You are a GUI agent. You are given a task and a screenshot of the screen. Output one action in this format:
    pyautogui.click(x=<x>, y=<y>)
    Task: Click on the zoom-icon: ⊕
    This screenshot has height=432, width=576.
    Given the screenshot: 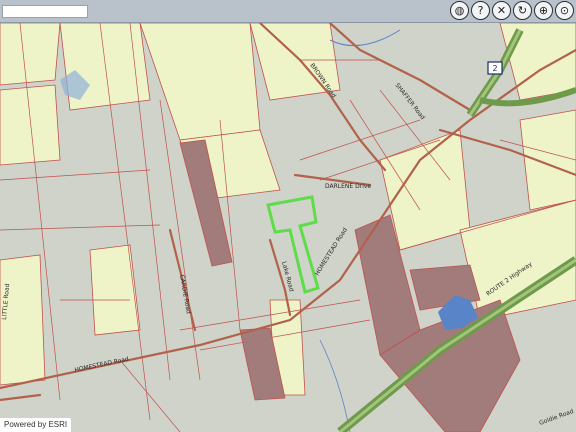 What is the action you would take?
    pyautogui.click(x=543, y=10)
    